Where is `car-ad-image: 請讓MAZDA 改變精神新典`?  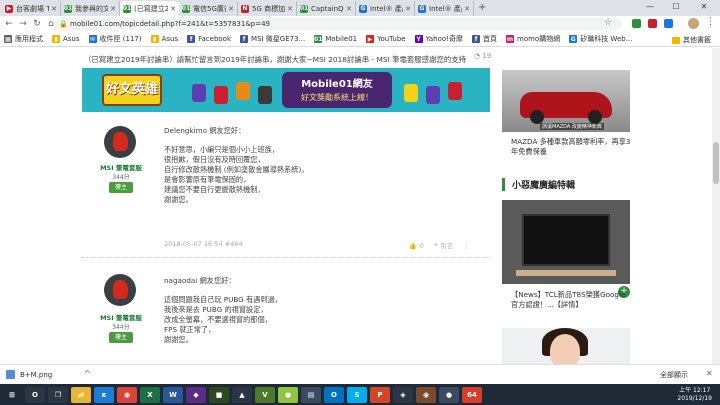 car-ad-image: 請讓MAZDA 改變精神新典 is located at coordinates (566, 101).